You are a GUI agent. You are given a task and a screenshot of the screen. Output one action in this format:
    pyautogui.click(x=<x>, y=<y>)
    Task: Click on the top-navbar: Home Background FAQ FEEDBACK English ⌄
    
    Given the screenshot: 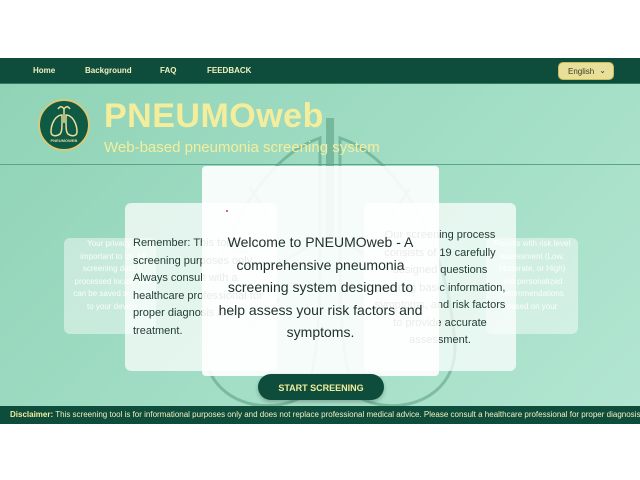 What is the action you would take?
    pyautogui.click(x=320, y=71)
    